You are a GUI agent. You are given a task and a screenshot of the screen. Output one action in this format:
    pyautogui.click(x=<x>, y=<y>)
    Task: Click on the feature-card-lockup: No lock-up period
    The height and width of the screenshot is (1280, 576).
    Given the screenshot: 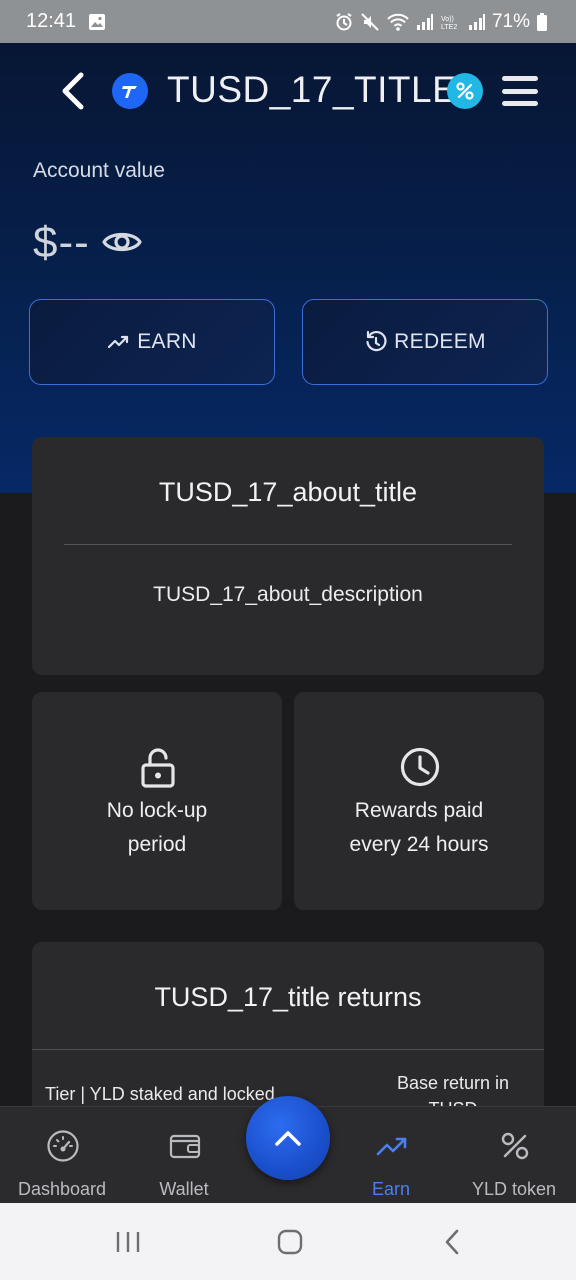 What is the action you would take?
    pyautogui.click(x=157, y=801)
    